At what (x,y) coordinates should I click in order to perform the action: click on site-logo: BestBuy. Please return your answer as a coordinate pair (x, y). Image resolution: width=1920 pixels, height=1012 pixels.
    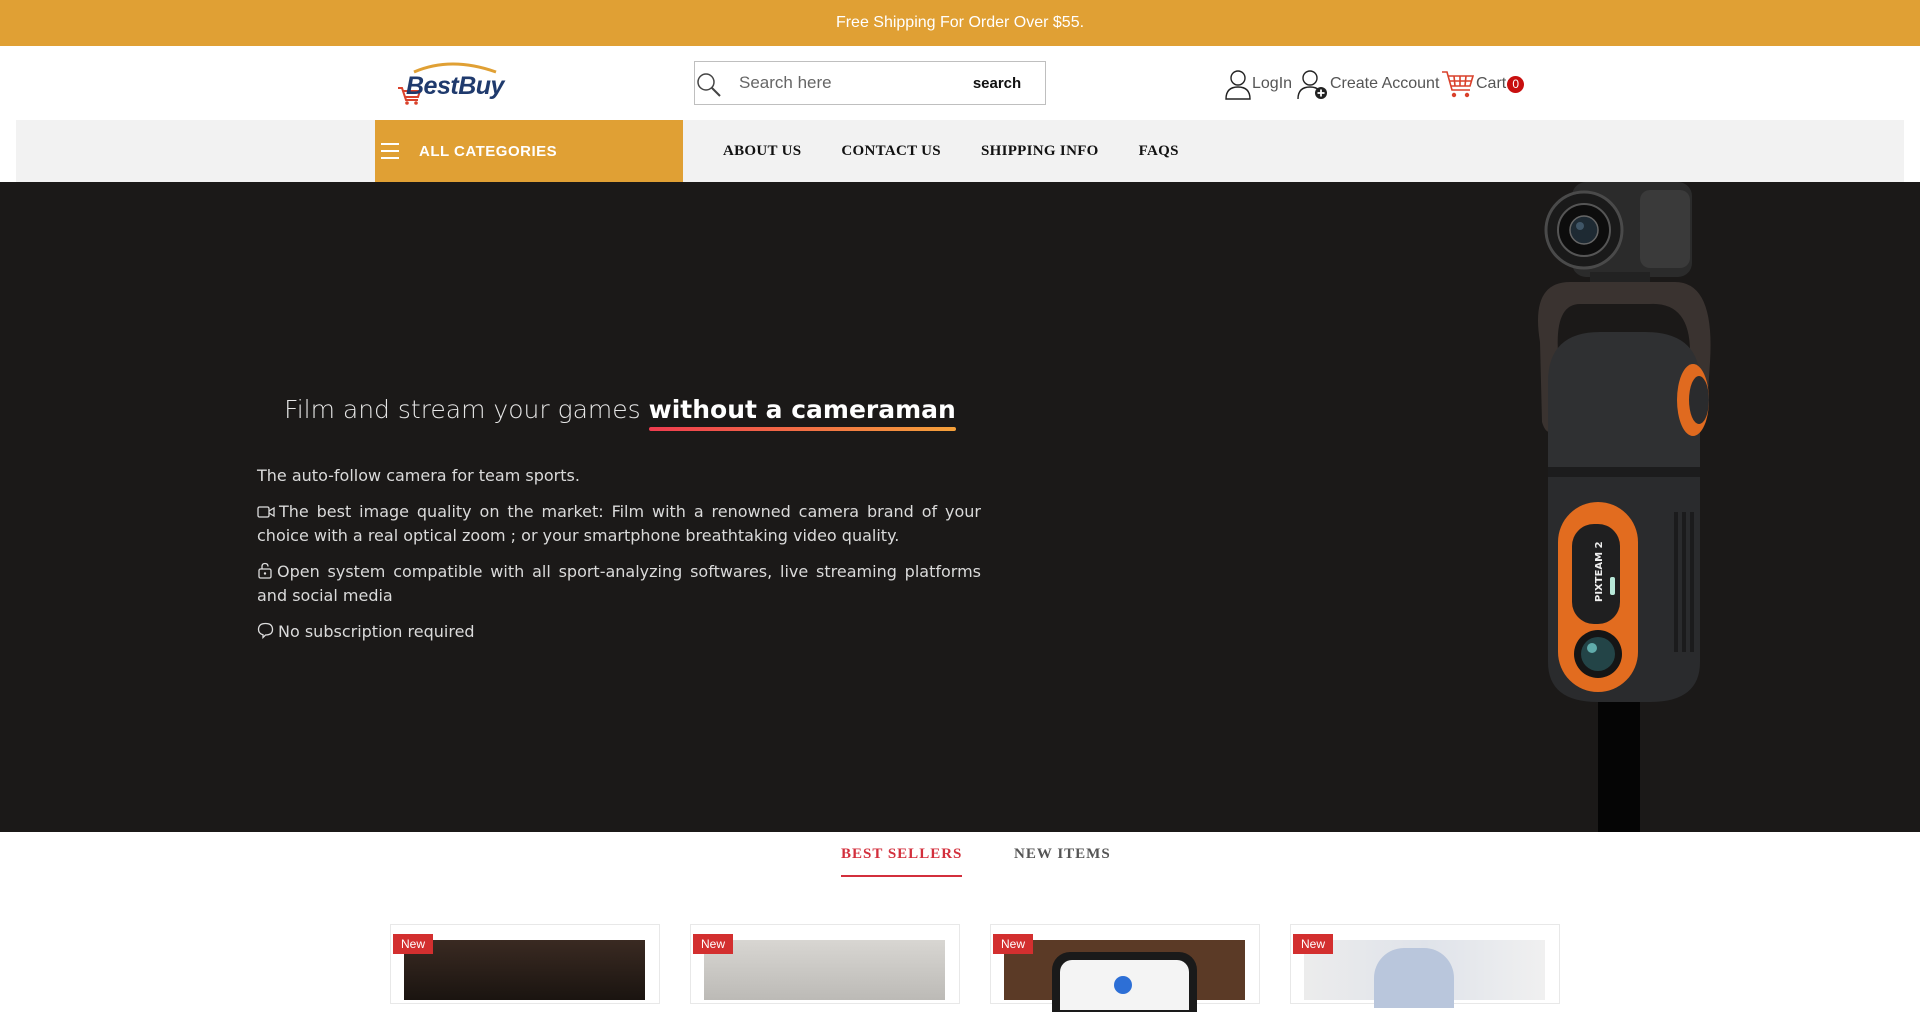
    Looking at the image, I should click on (451, 83).